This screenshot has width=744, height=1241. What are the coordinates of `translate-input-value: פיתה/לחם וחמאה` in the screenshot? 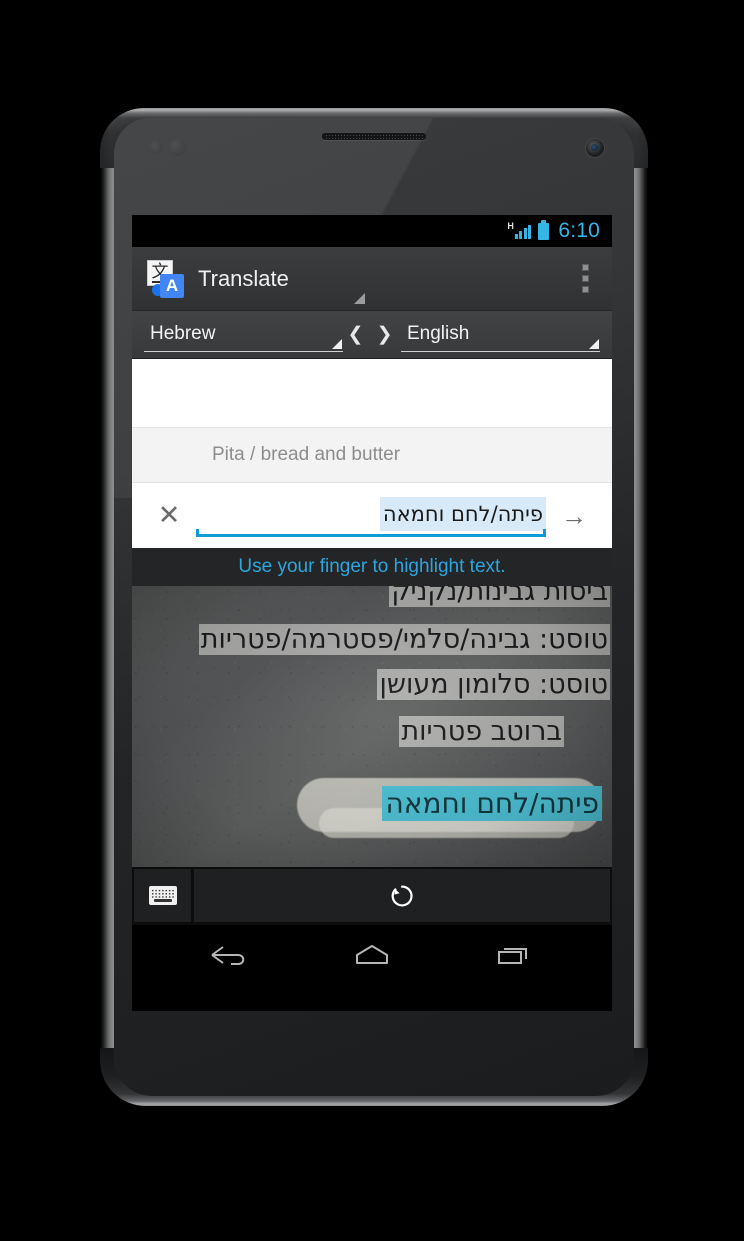 It's located at (462, 513).